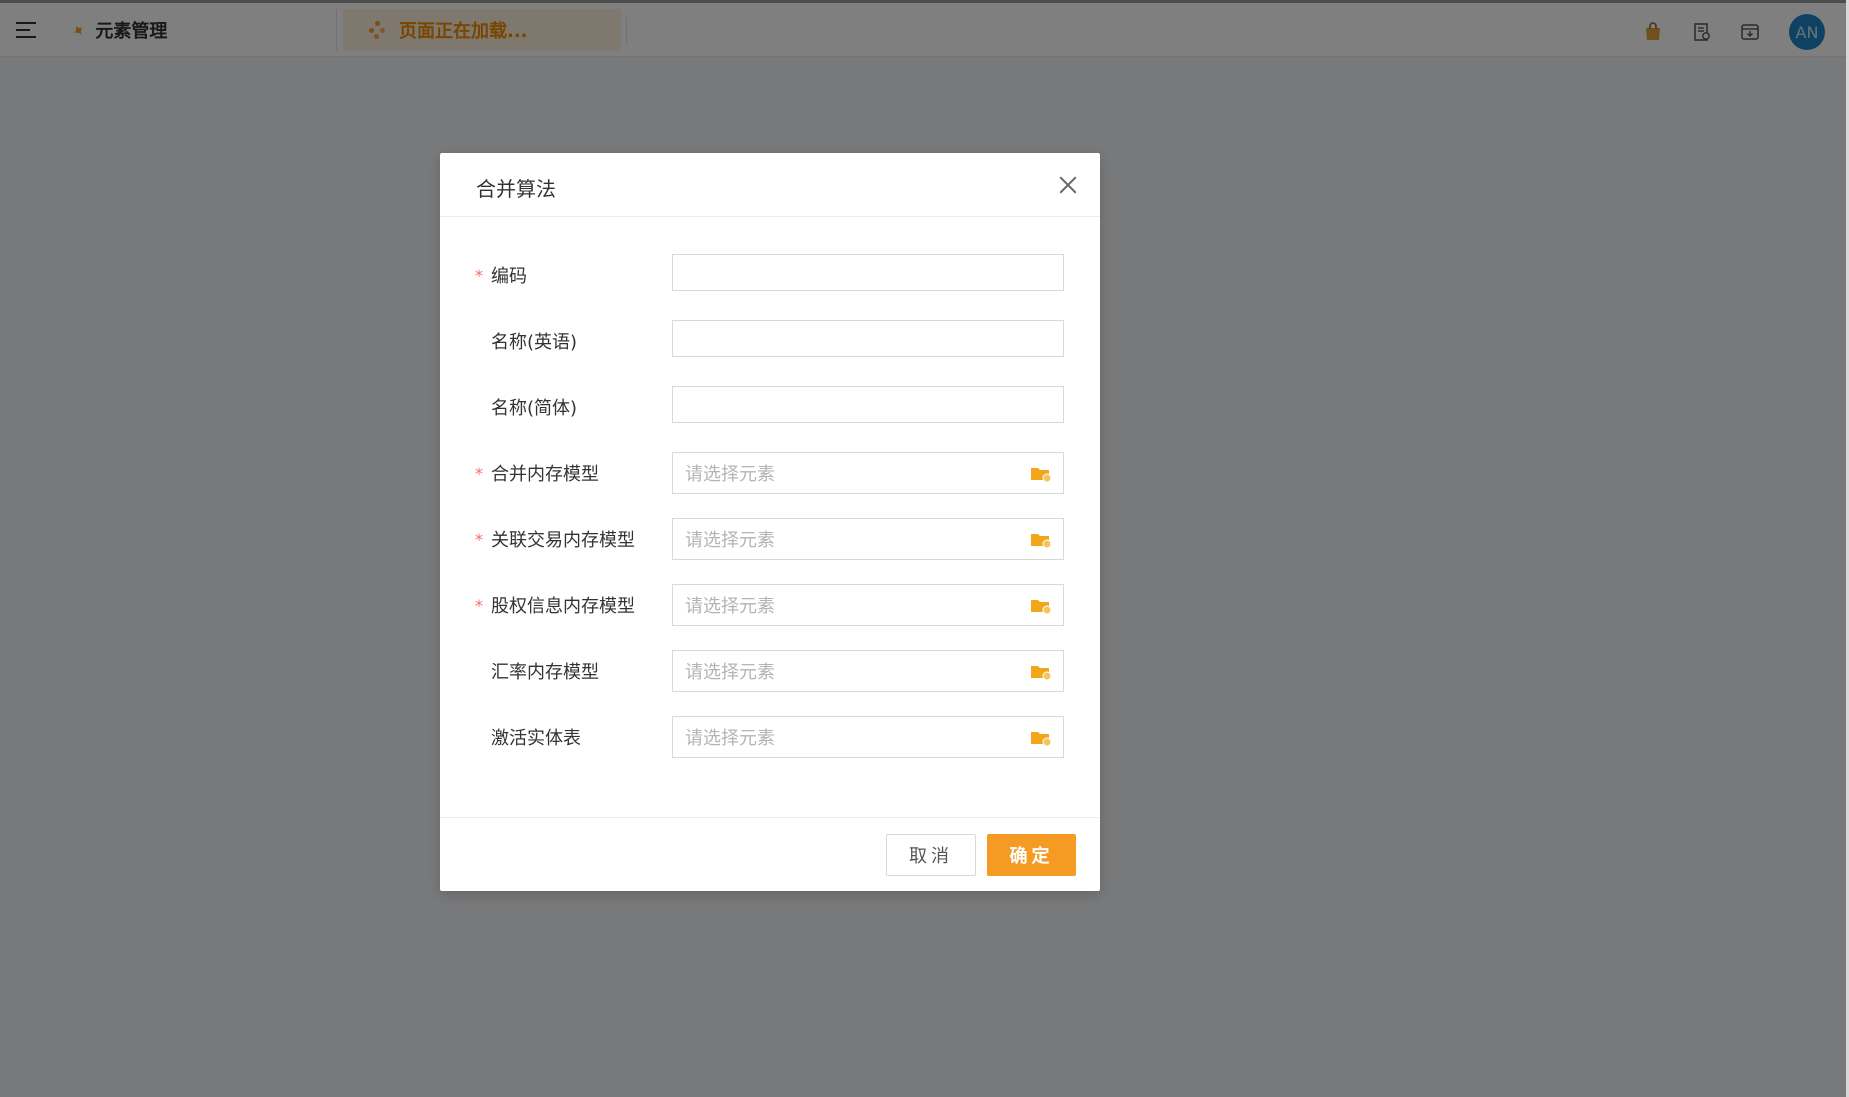 Image resolution: width=1849 pixels, height=1097 pixels. Describe the element at coordinates (509, 276) in the screenshot. I see `field-label: 编码` at that location.